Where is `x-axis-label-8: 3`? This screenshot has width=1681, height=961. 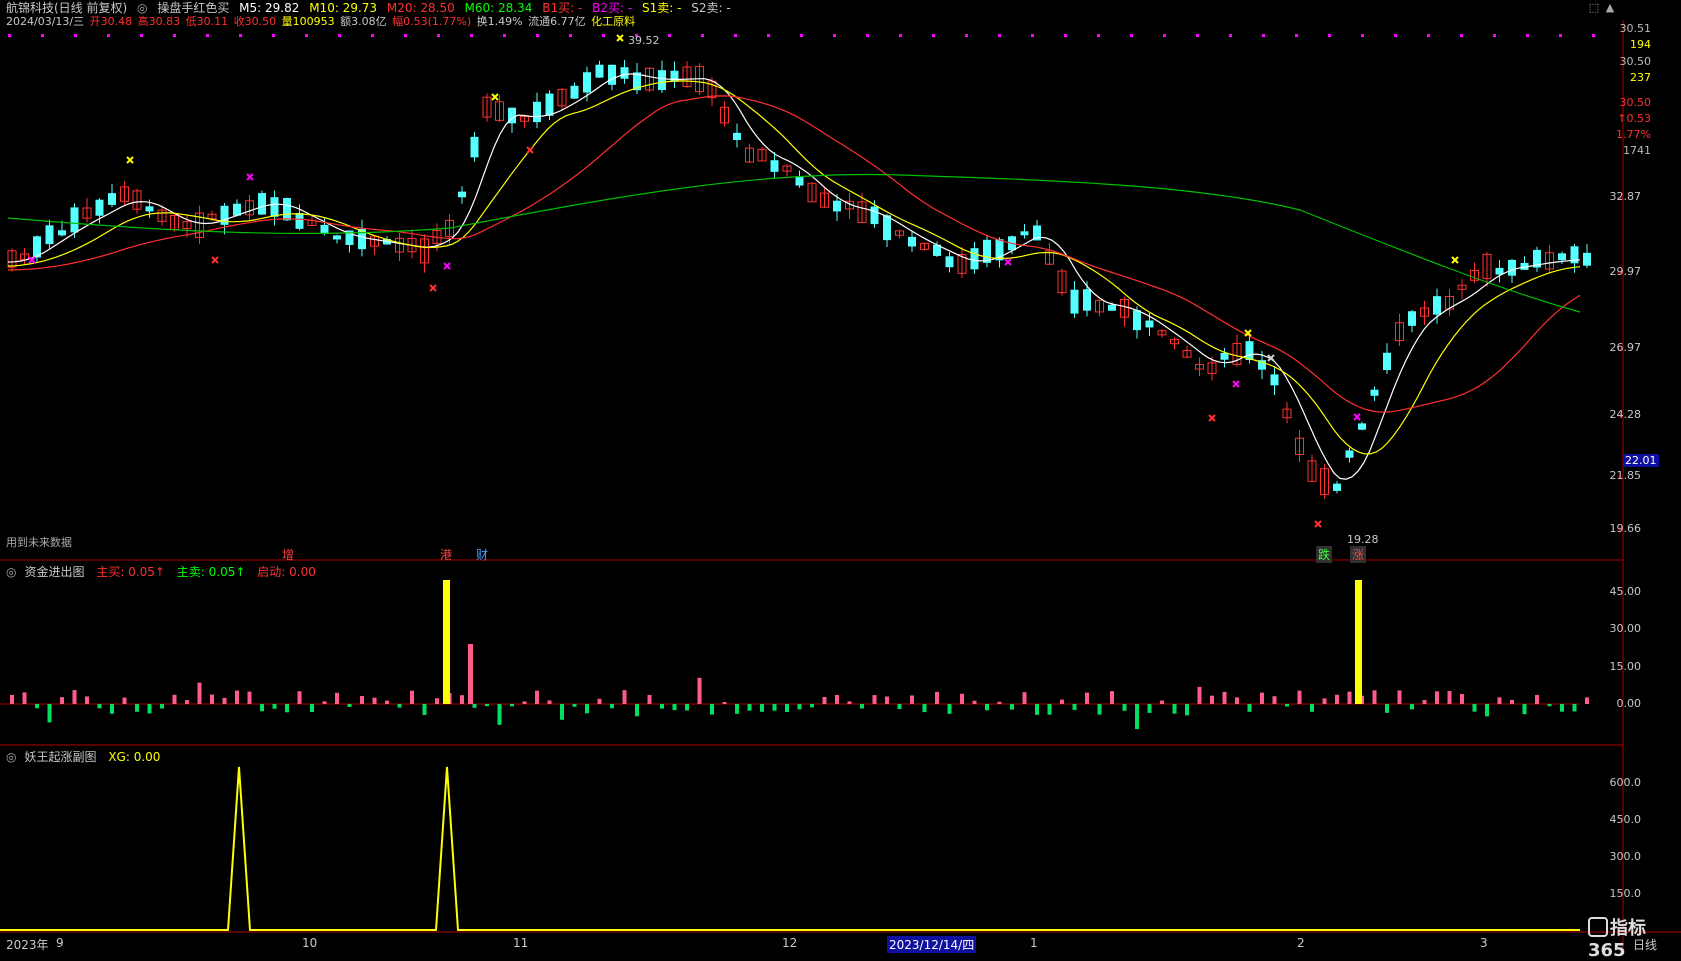
x-axis-label-8: 3 is located at coordinates (1484, 943).